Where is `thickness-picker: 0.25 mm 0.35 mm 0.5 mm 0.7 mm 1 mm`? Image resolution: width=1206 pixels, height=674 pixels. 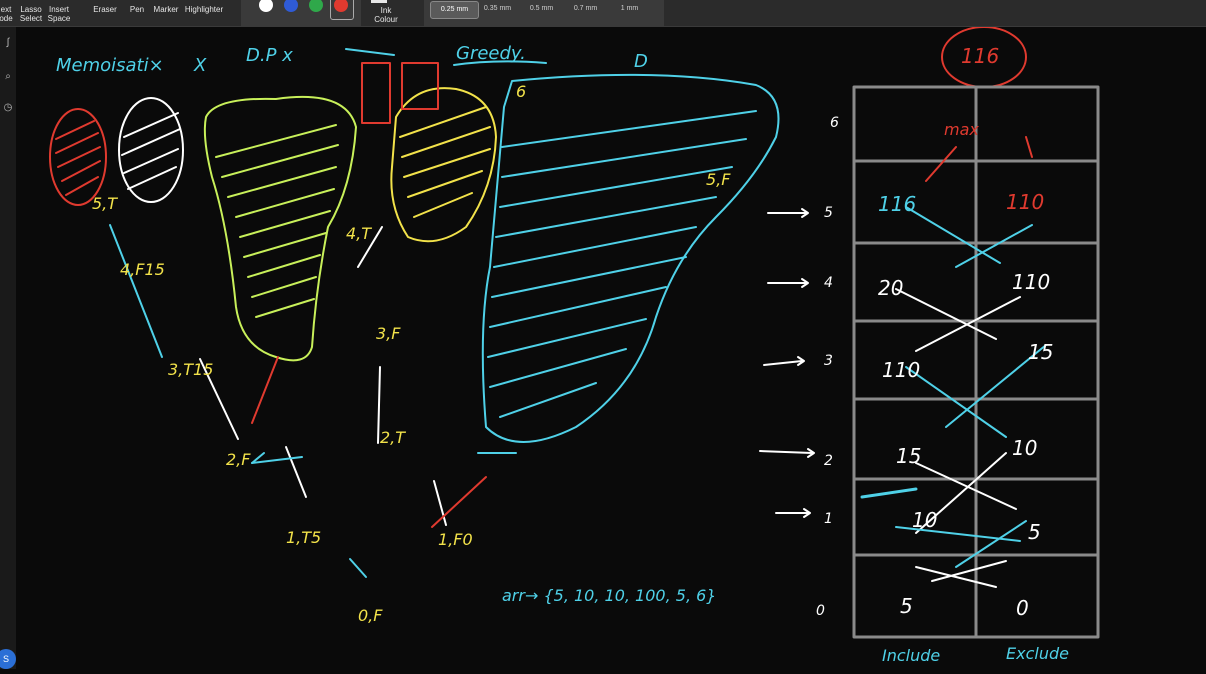
thickness-picker: 0.25 mm 0.35 mm 0.5 mm 0.7 mm 1 mm is located at coordinates (544, 13).